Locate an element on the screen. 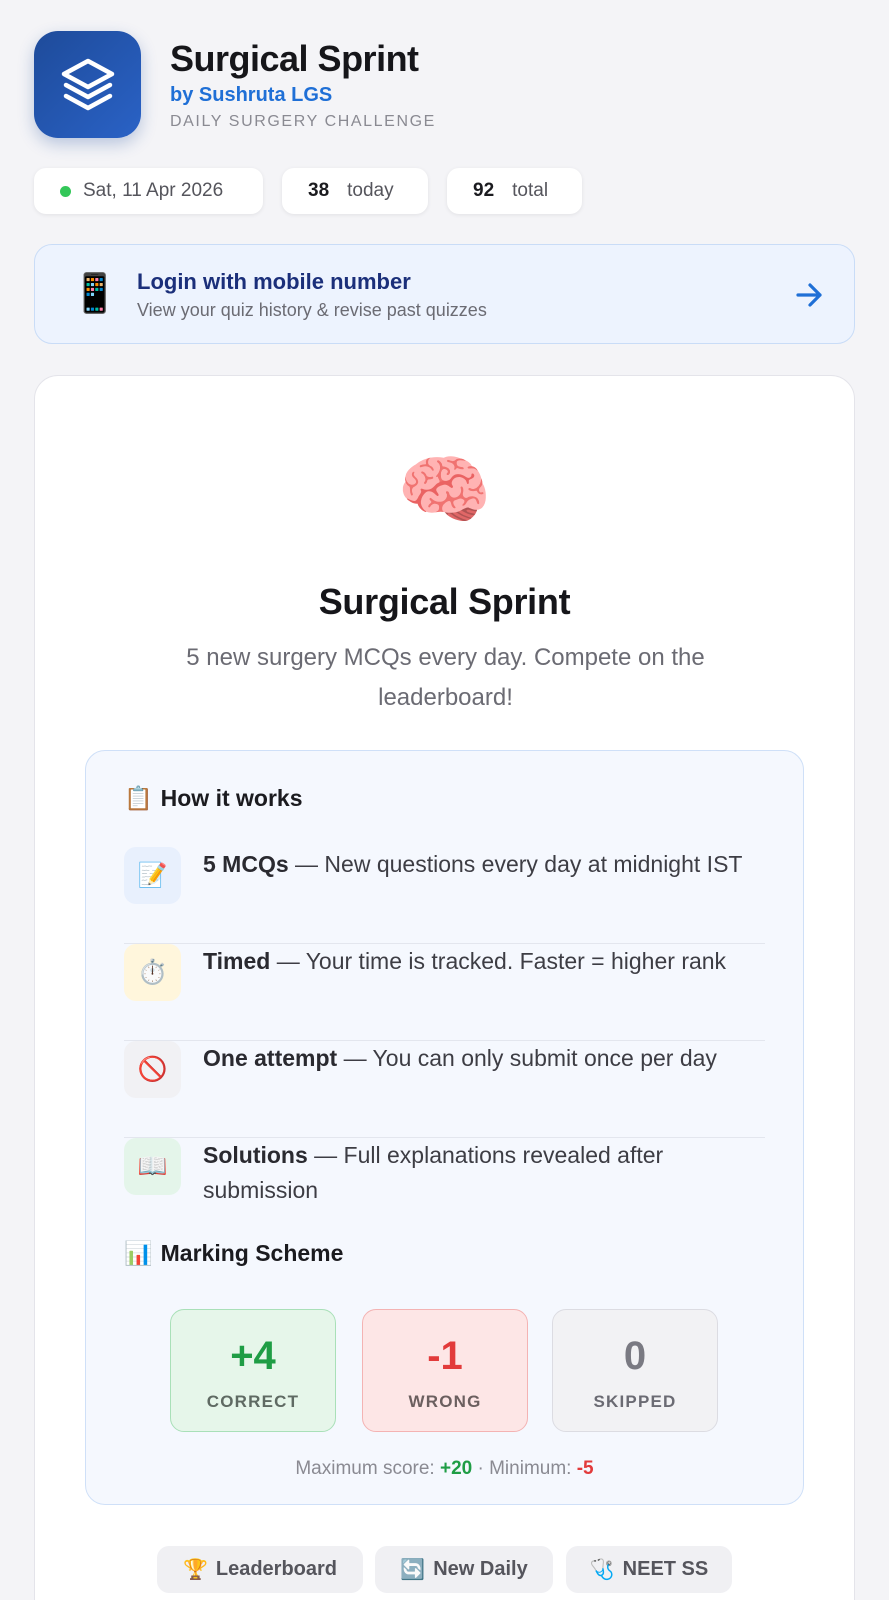  min-score-value: -5 is located at coordinates (585, 1468).